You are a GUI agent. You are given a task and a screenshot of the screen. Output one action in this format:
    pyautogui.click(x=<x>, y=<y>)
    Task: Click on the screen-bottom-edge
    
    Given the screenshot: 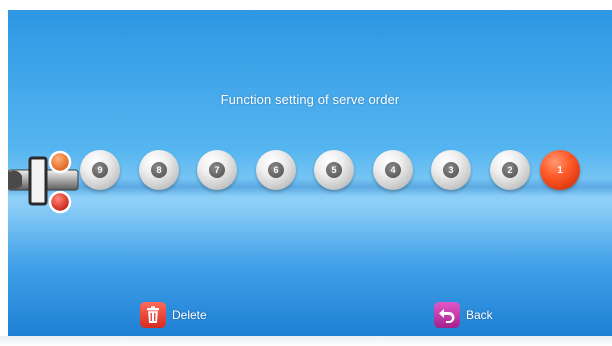 What is the action you would take?
    pyautogui.click(x=306, y=341)
    